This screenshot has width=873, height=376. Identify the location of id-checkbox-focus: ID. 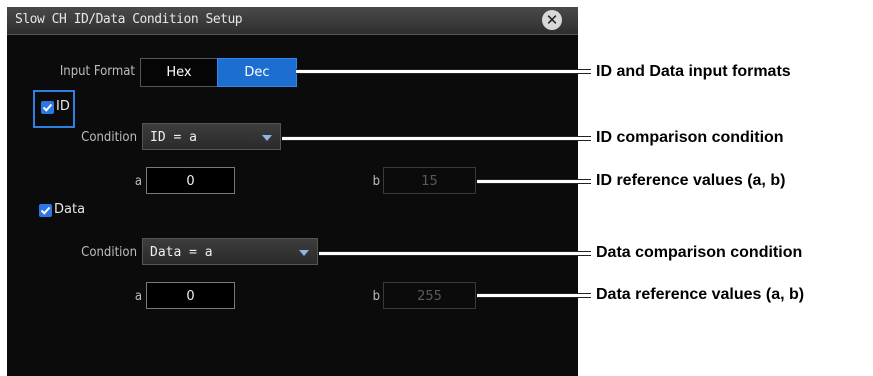
(54, 109).